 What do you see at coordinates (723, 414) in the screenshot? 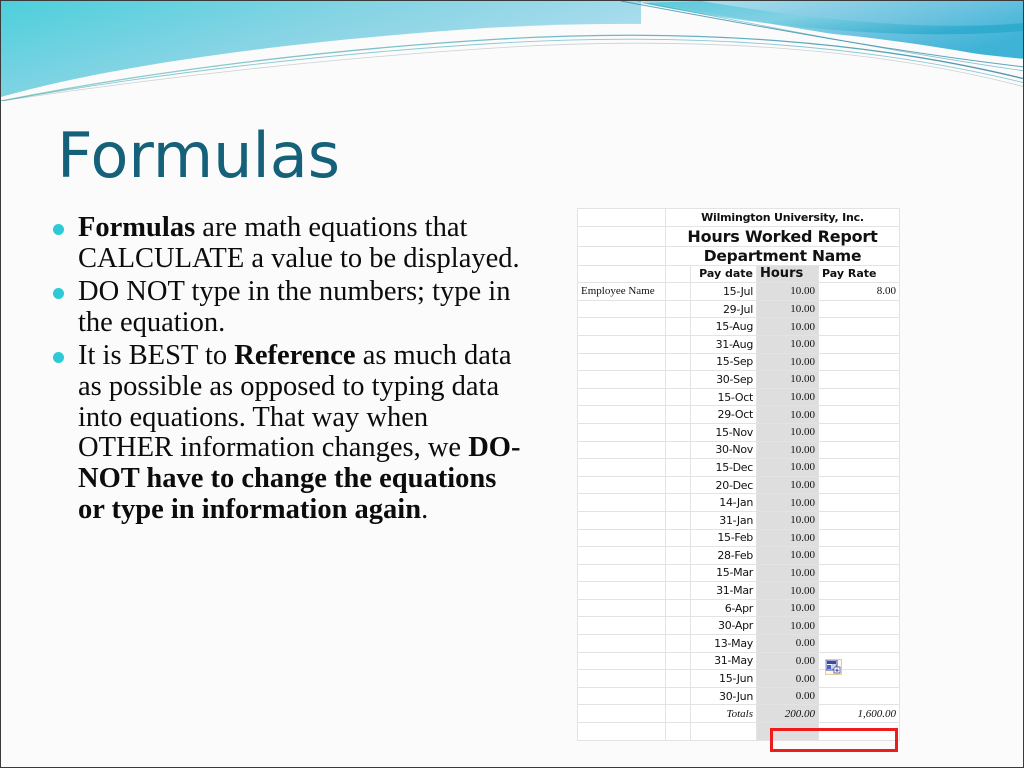
I see `cell-pay-date: 29-Oct` at bounding box center [723, 414].